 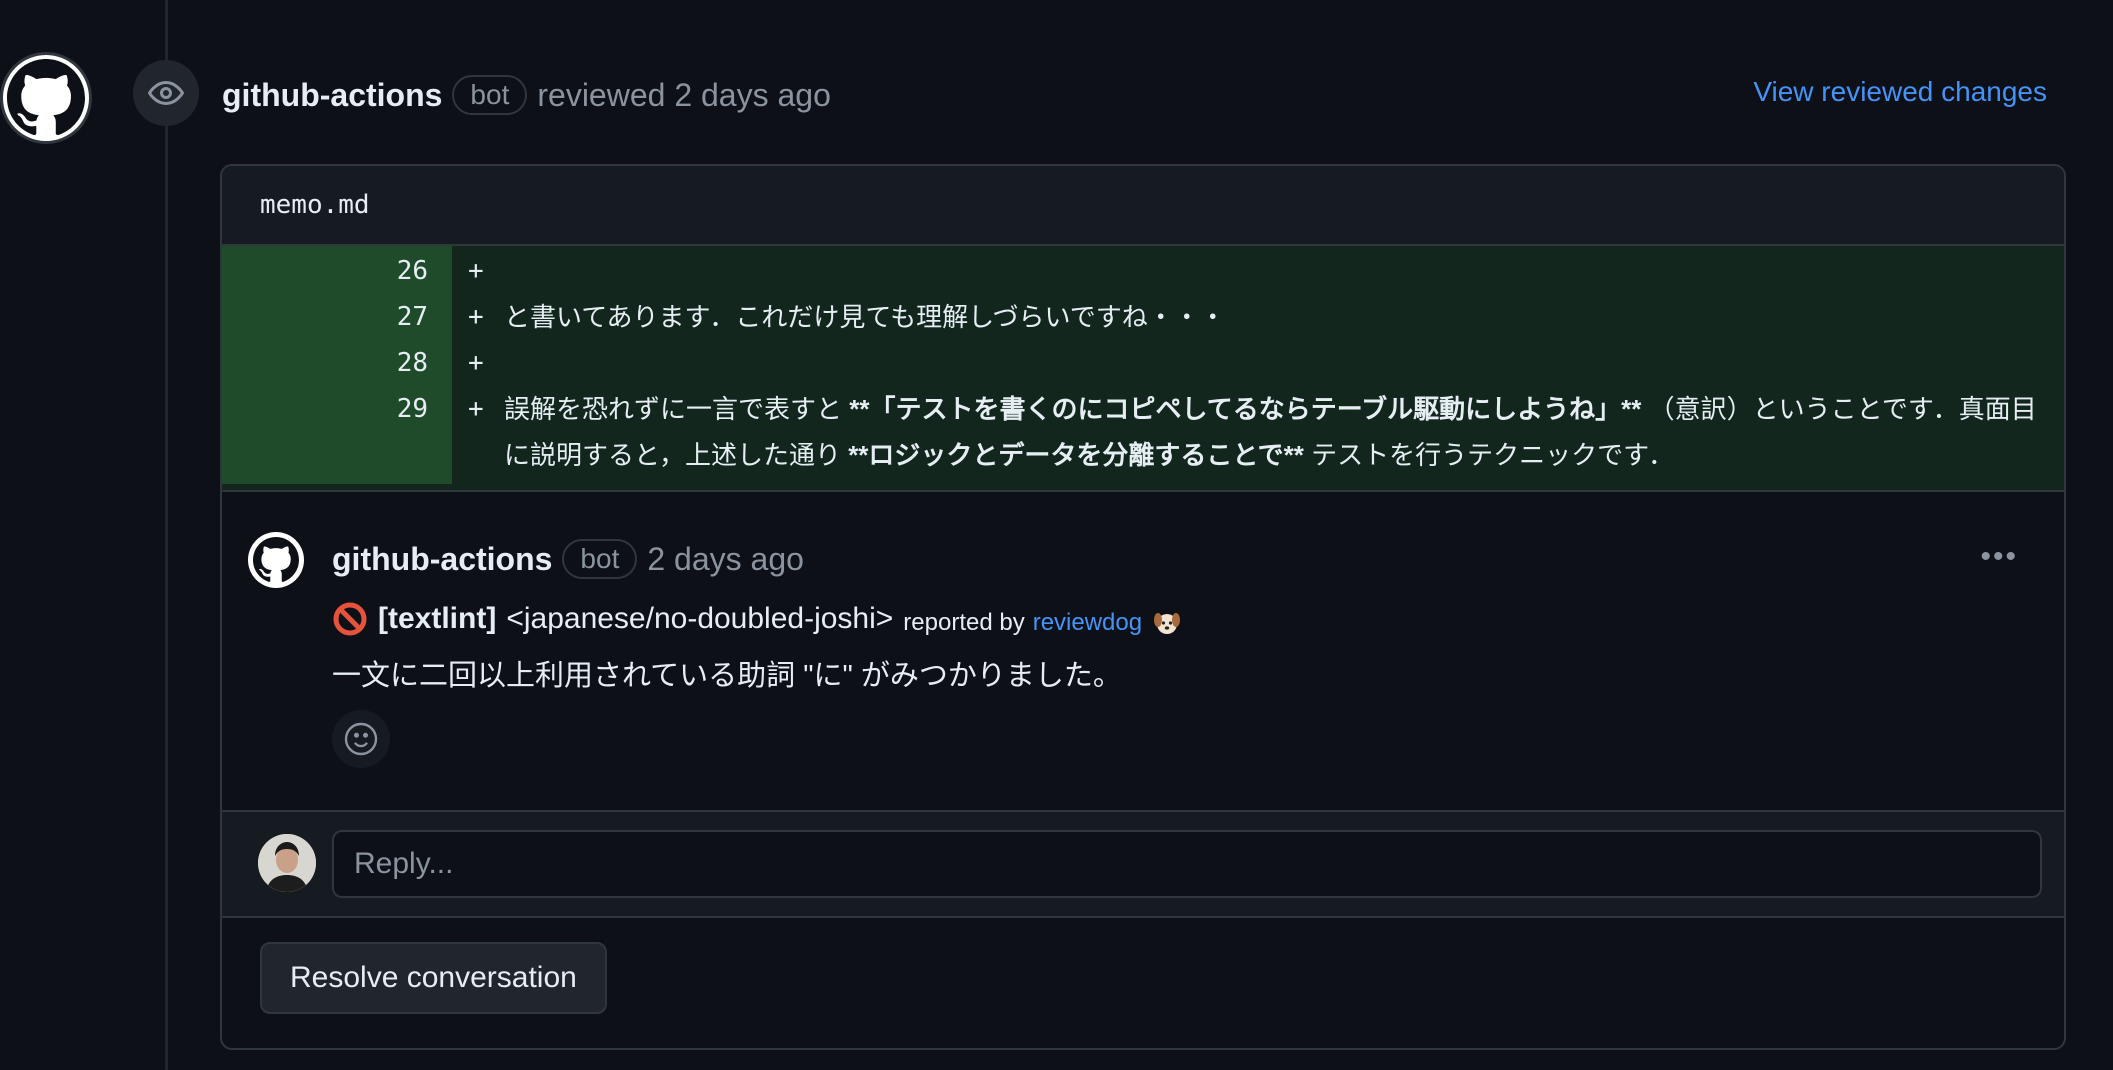 What do you see at coordinates (433, 978) in the screenshot?
I see `resolve-conversation-button: Resolve conversation` at bounding box center [433, 978].